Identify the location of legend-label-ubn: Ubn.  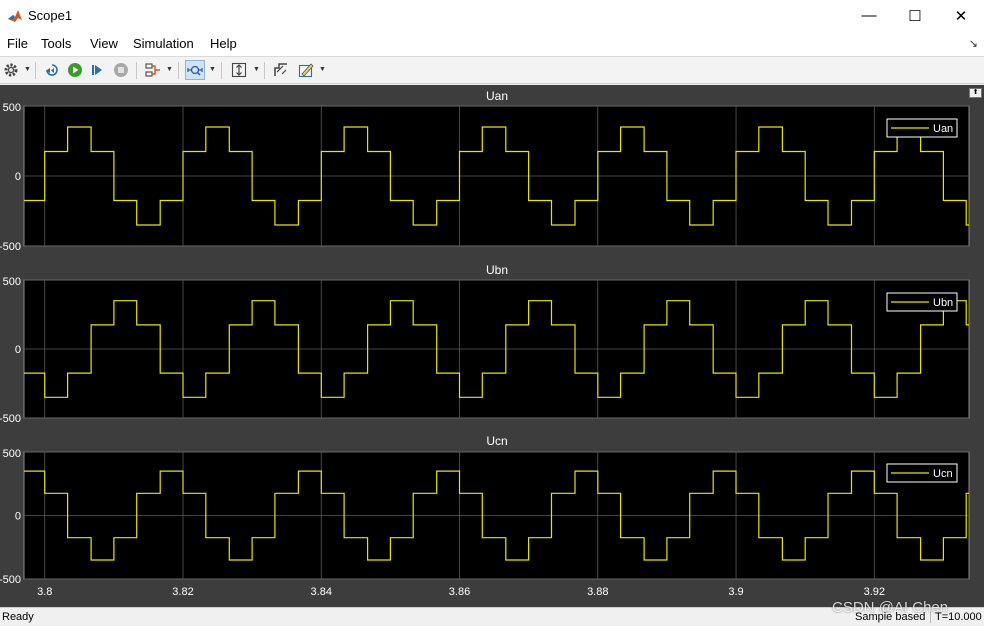
(943, 303).